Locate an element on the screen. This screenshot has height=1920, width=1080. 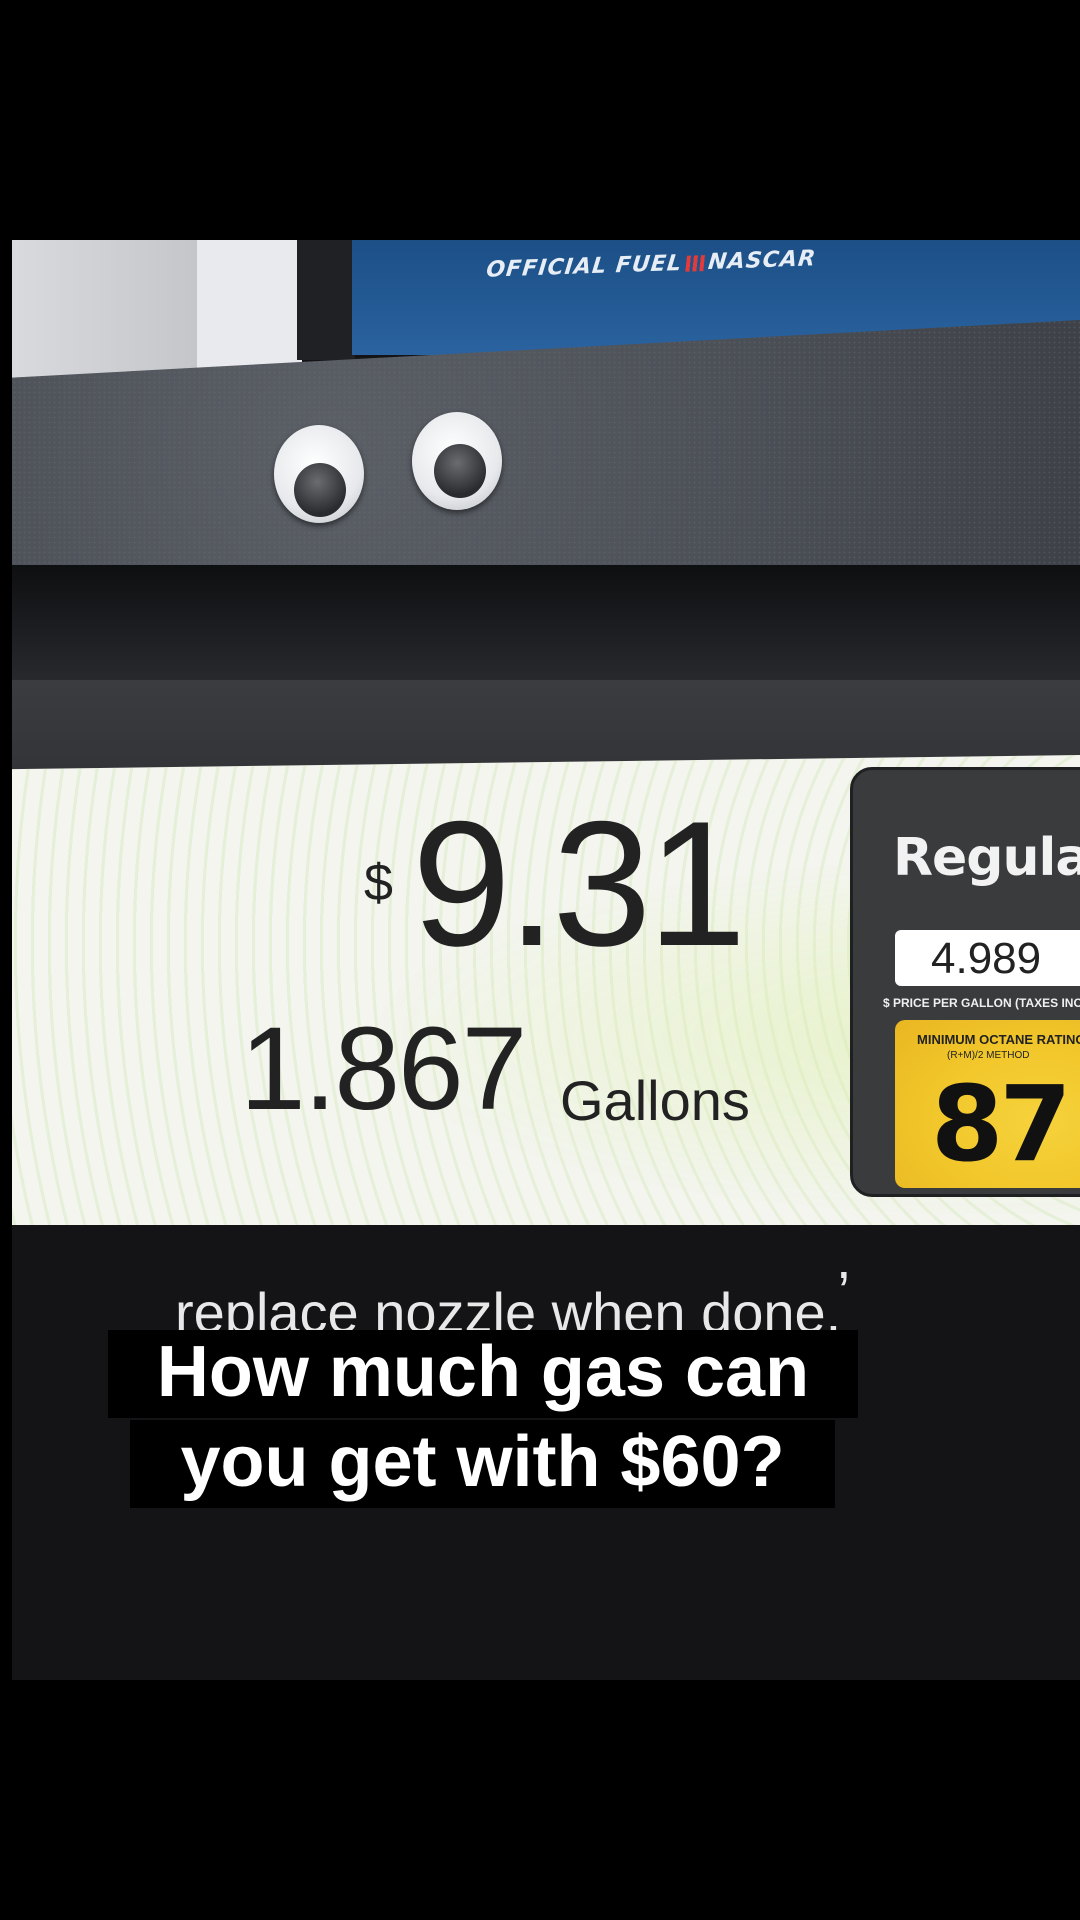
banner-left-text: OFFICIAL FUEL is located at coordinates (584, 266).